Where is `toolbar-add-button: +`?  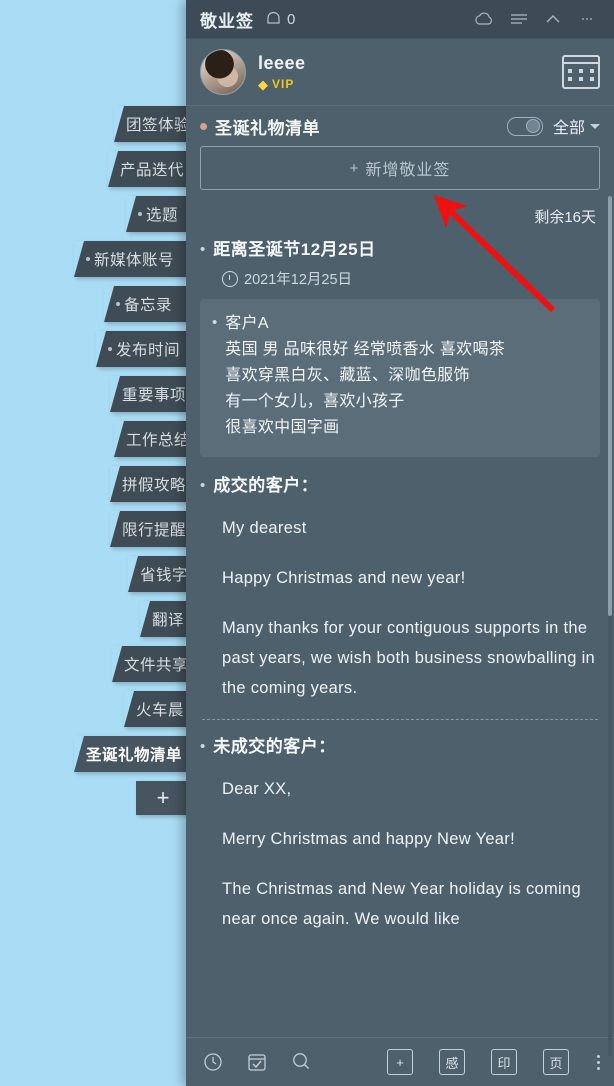 toolbar-add-button: + is located at coordinates (400, 1062).